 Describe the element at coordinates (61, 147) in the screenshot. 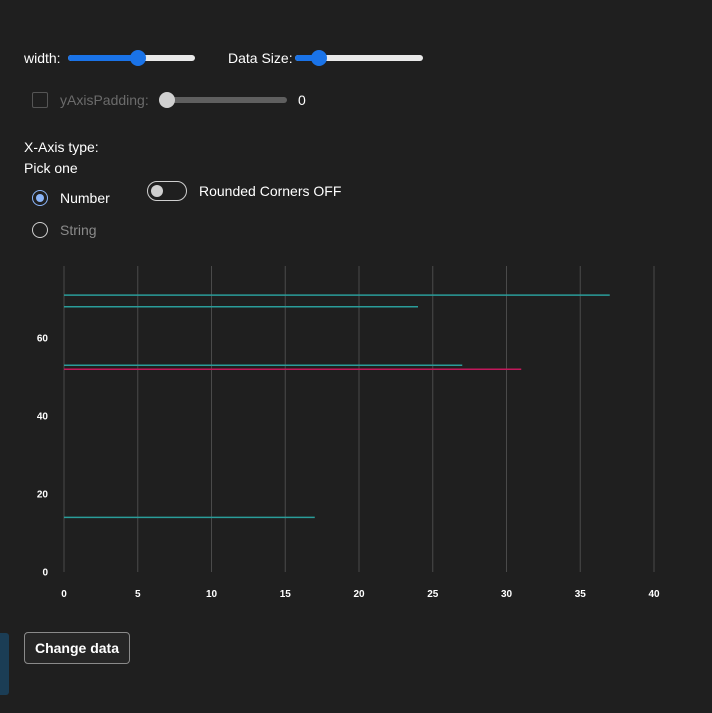

I see `x-axis-type-label: X-Axis type:` at that location.